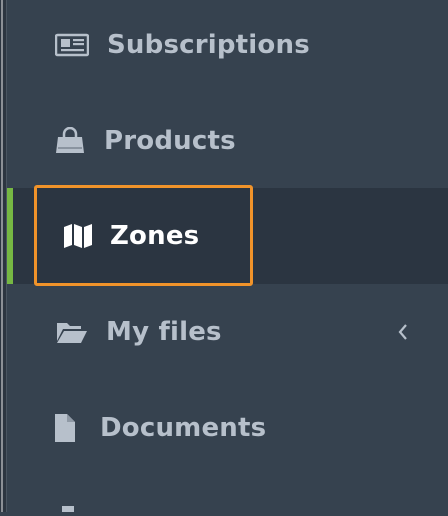 This screenshot has width=448, height=516. I want to click on sidebar-item-label: Products, so click(170, 141).